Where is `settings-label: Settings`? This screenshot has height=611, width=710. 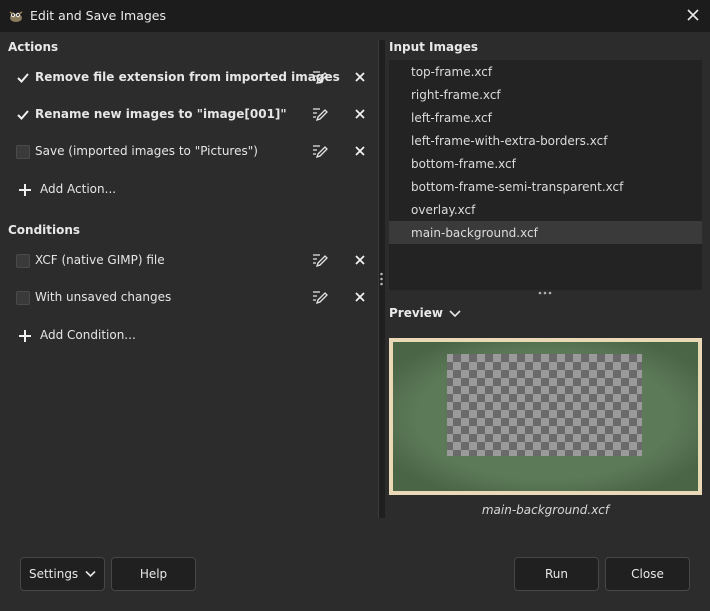 settings-label: Settings is located at coordinates (53, 574).